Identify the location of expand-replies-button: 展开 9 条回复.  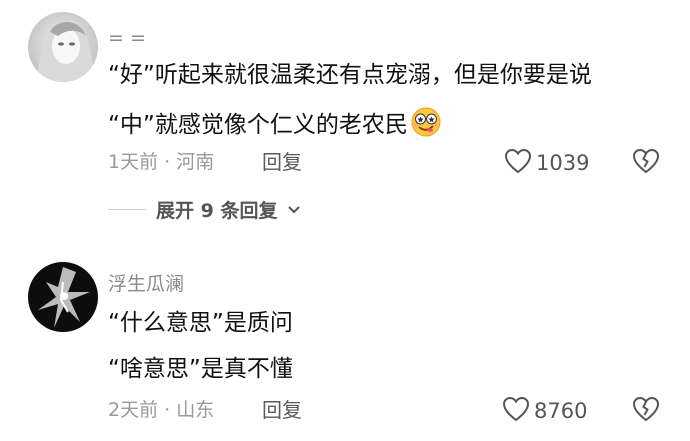
(204, 209).